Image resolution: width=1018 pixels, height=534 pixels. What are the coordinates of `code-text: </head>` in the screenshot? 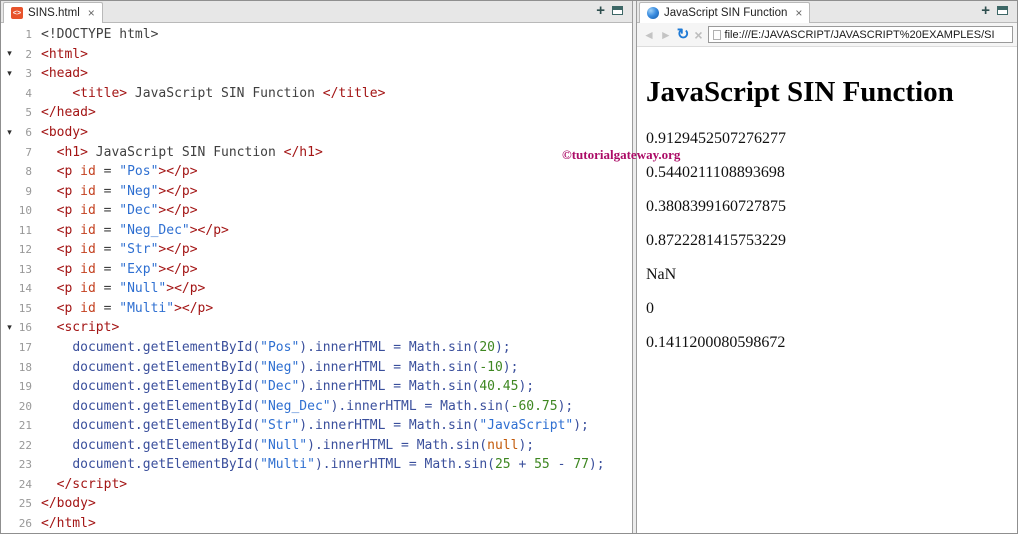 It's located at (68, 112).